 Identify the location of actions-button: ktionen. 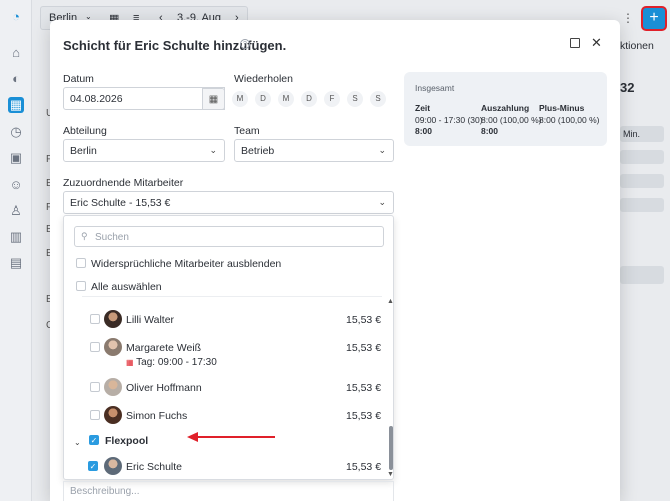
(645, 51).